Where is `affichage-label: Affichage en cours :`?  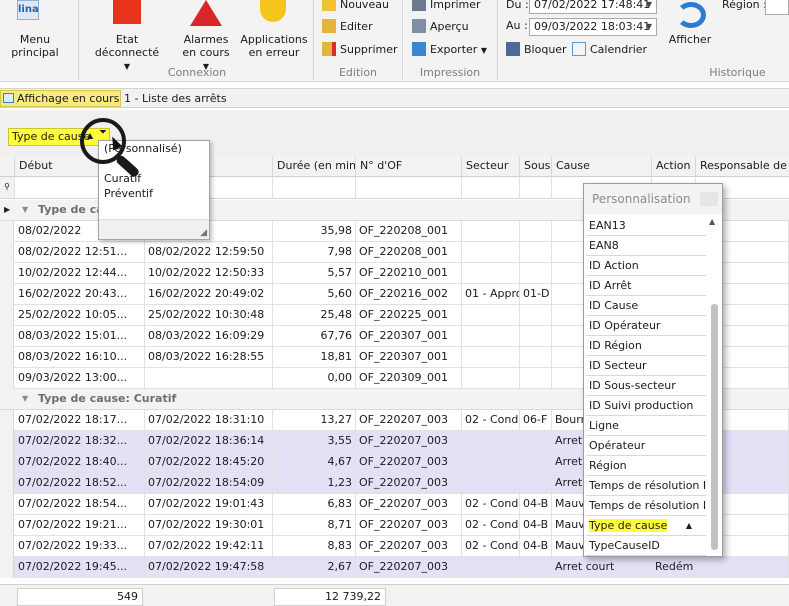
affichage-label: Affichage en cours : is located at coordinates (60, 105).